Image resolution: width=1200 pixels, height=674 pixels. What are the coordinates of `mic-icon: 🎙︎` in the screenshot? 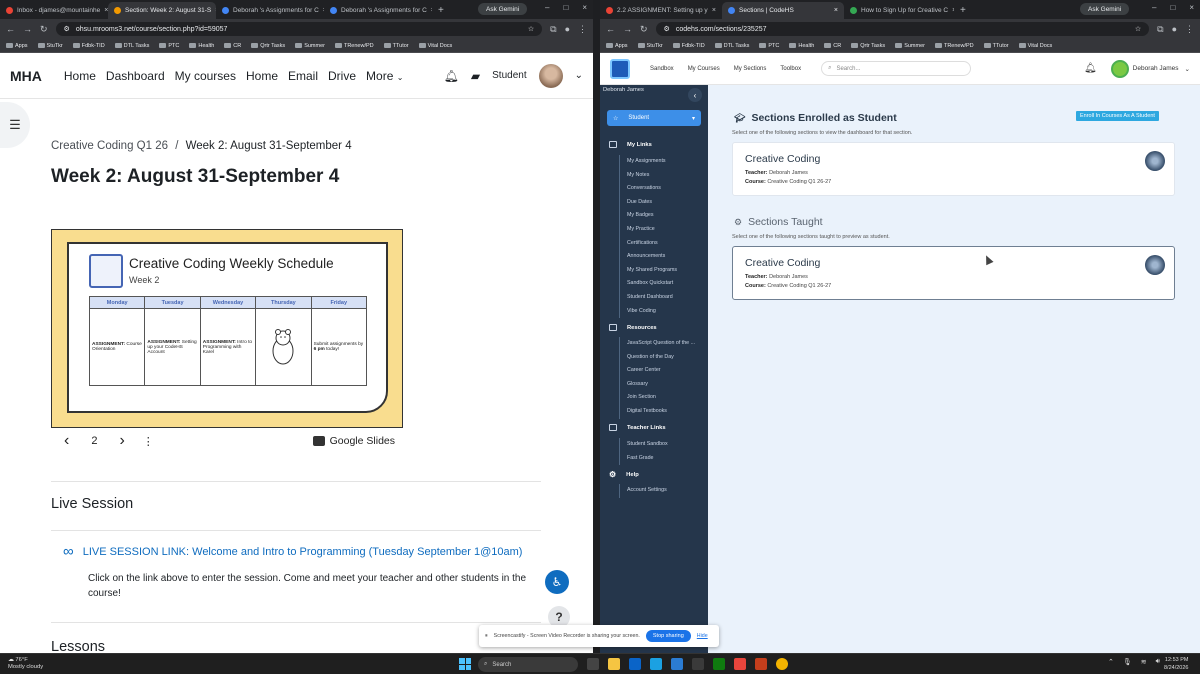 It's located at (1127, 662).